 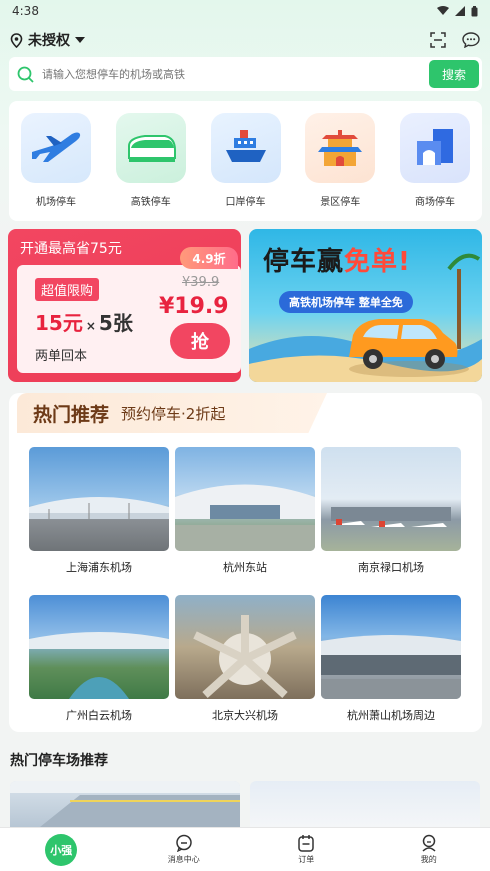 I want to click on destination-card: 广州白云机场, so click(x=99, y=659).